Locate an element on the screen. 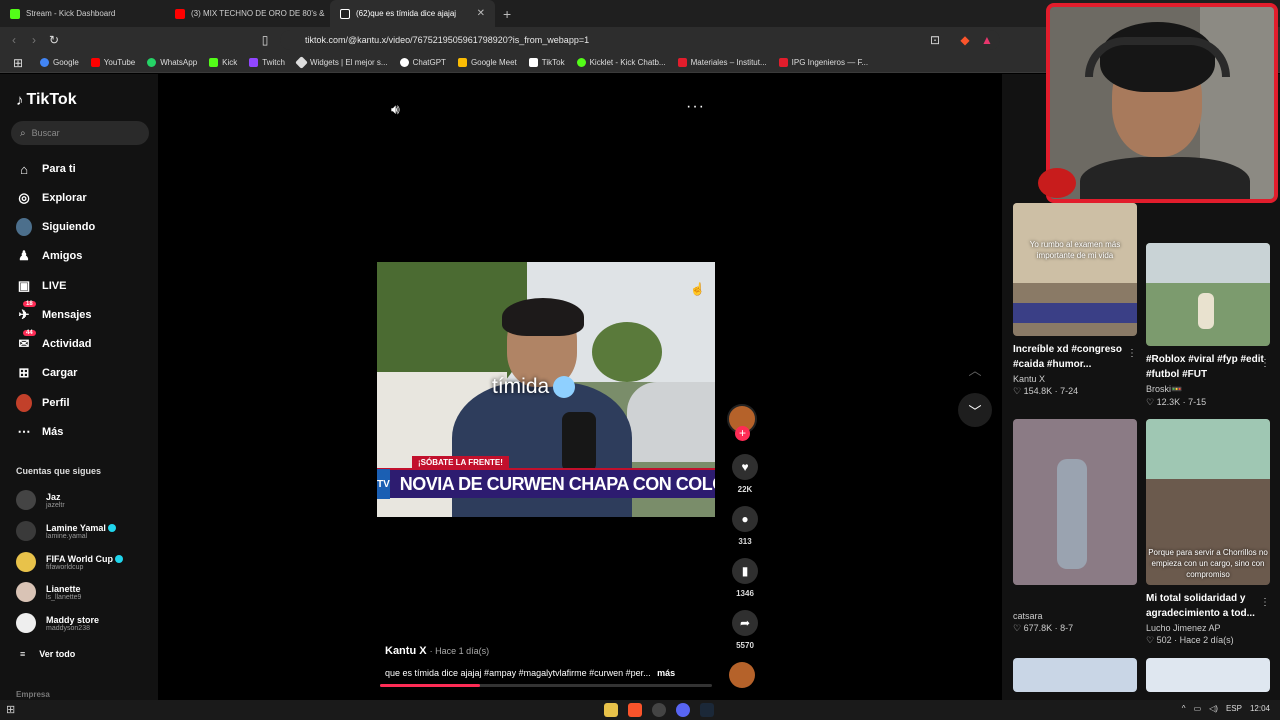  nav-live: ▣ LIVE is located at coordinates (41, 286).